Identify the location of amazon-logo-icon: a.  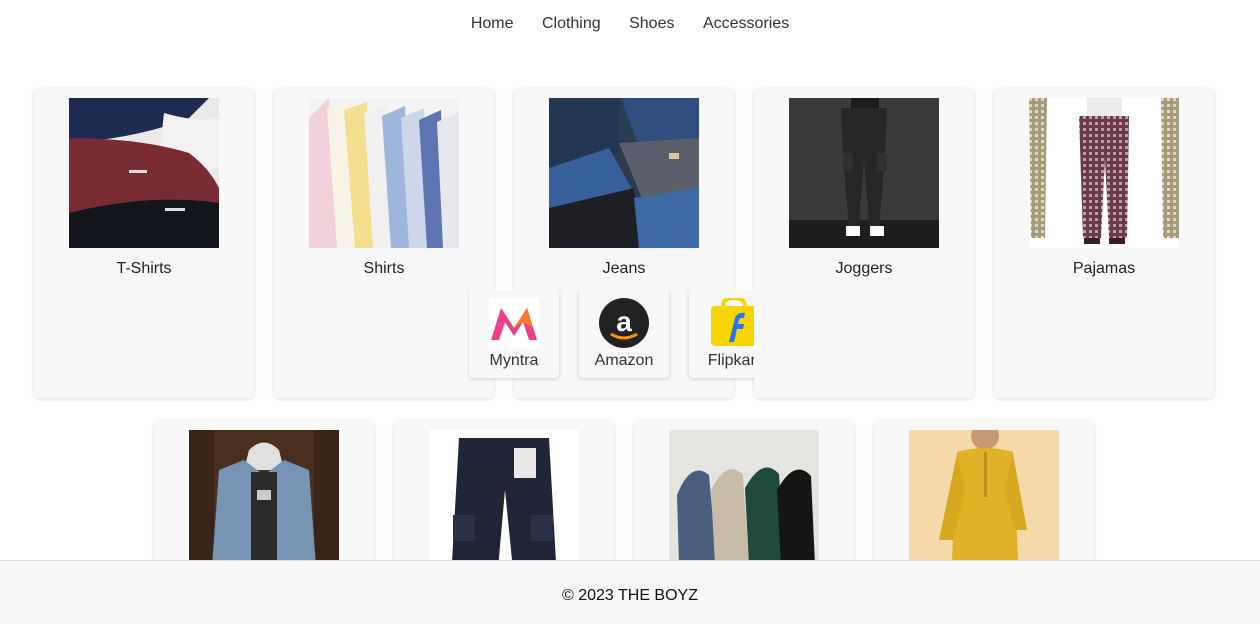
(624, 323).